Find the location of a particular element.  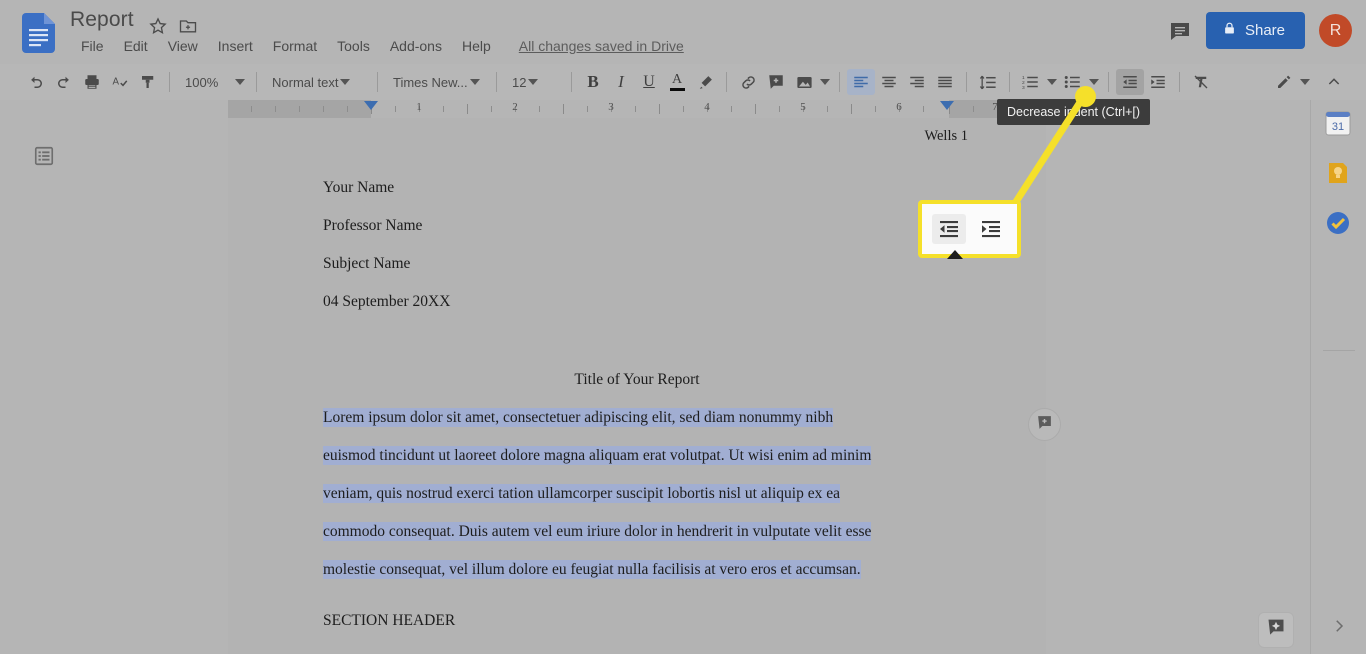

bold-button: B is located at coordinates (593, 82).